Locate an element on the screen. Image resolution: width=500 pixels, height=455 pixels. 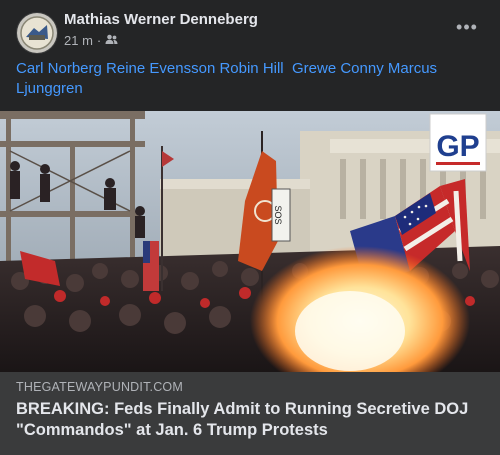
post-time: 21 m is located at coordinates (78, 40).